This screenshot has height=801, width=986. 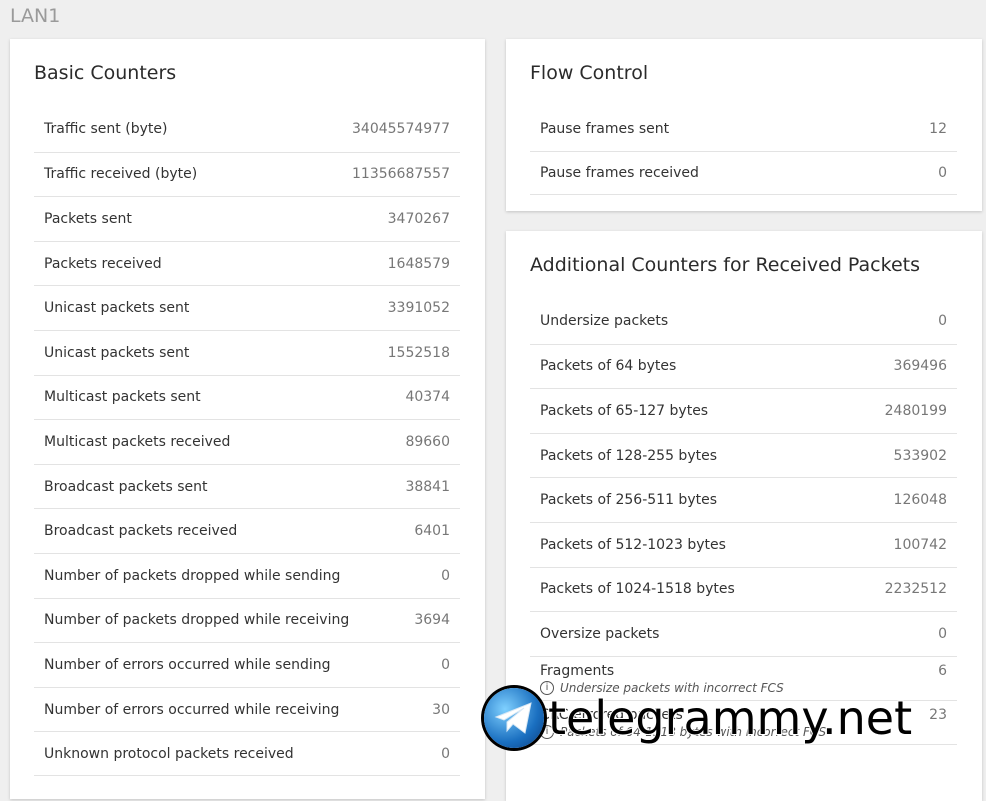 What do you see at coordinates (247, 486) in the screenshot?
I see `list-item: Broadcast packets sent 38841` at bounding box center [247, 486].